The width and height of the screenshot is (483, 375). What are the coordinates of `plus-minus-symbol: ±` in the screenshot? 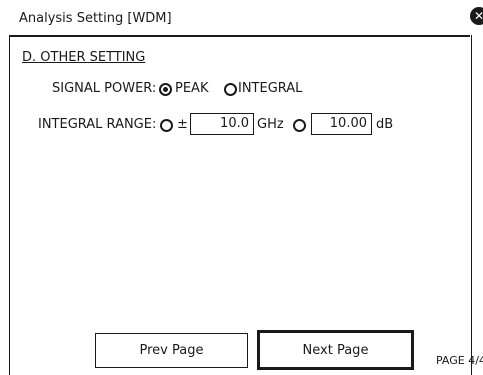 It's located at (182, 124).